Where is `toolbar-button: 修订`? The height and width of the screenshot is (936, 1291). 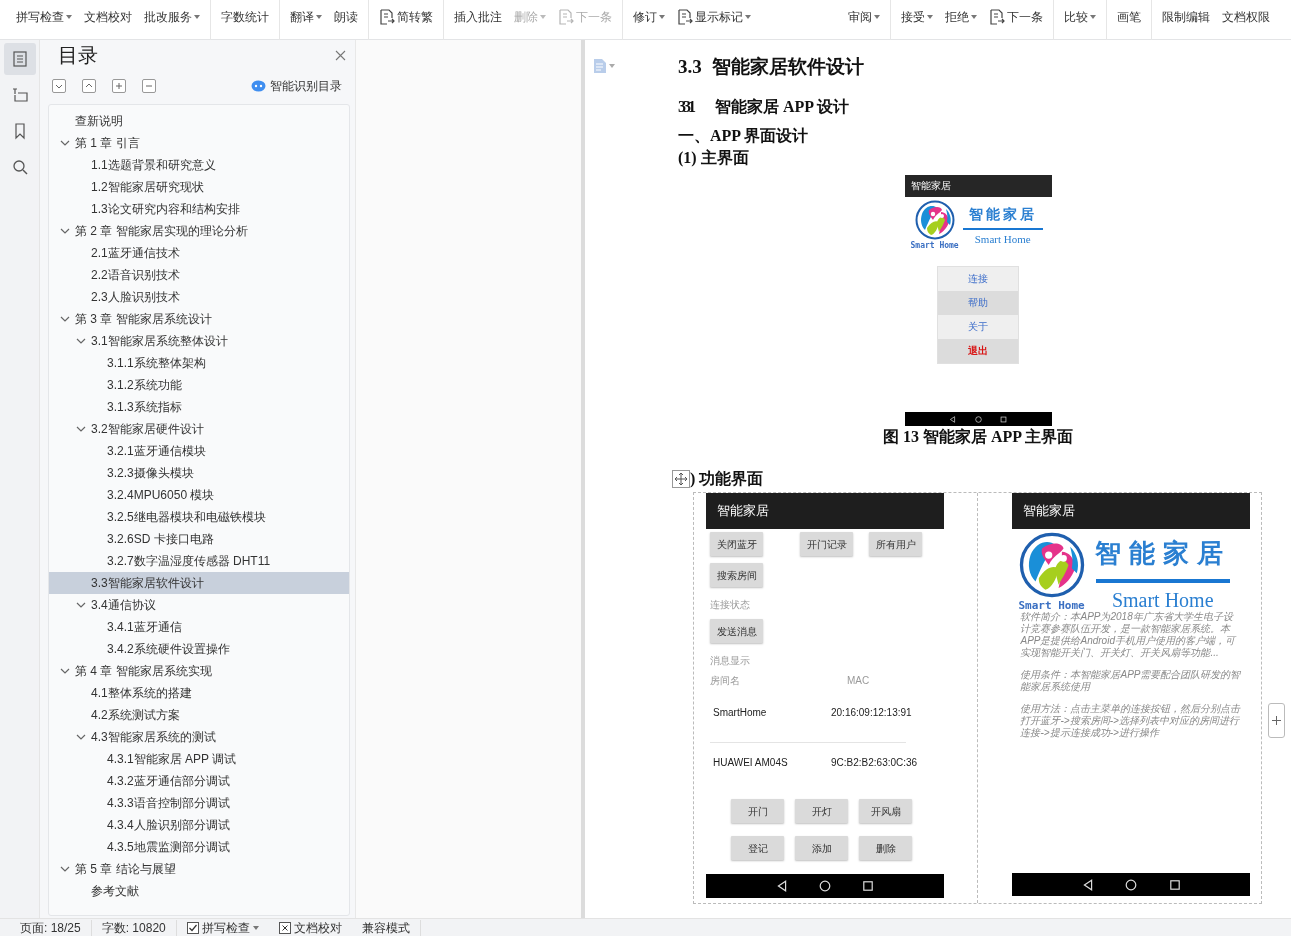 toolbar-button: 修订 is located at coordinates (649, 17).